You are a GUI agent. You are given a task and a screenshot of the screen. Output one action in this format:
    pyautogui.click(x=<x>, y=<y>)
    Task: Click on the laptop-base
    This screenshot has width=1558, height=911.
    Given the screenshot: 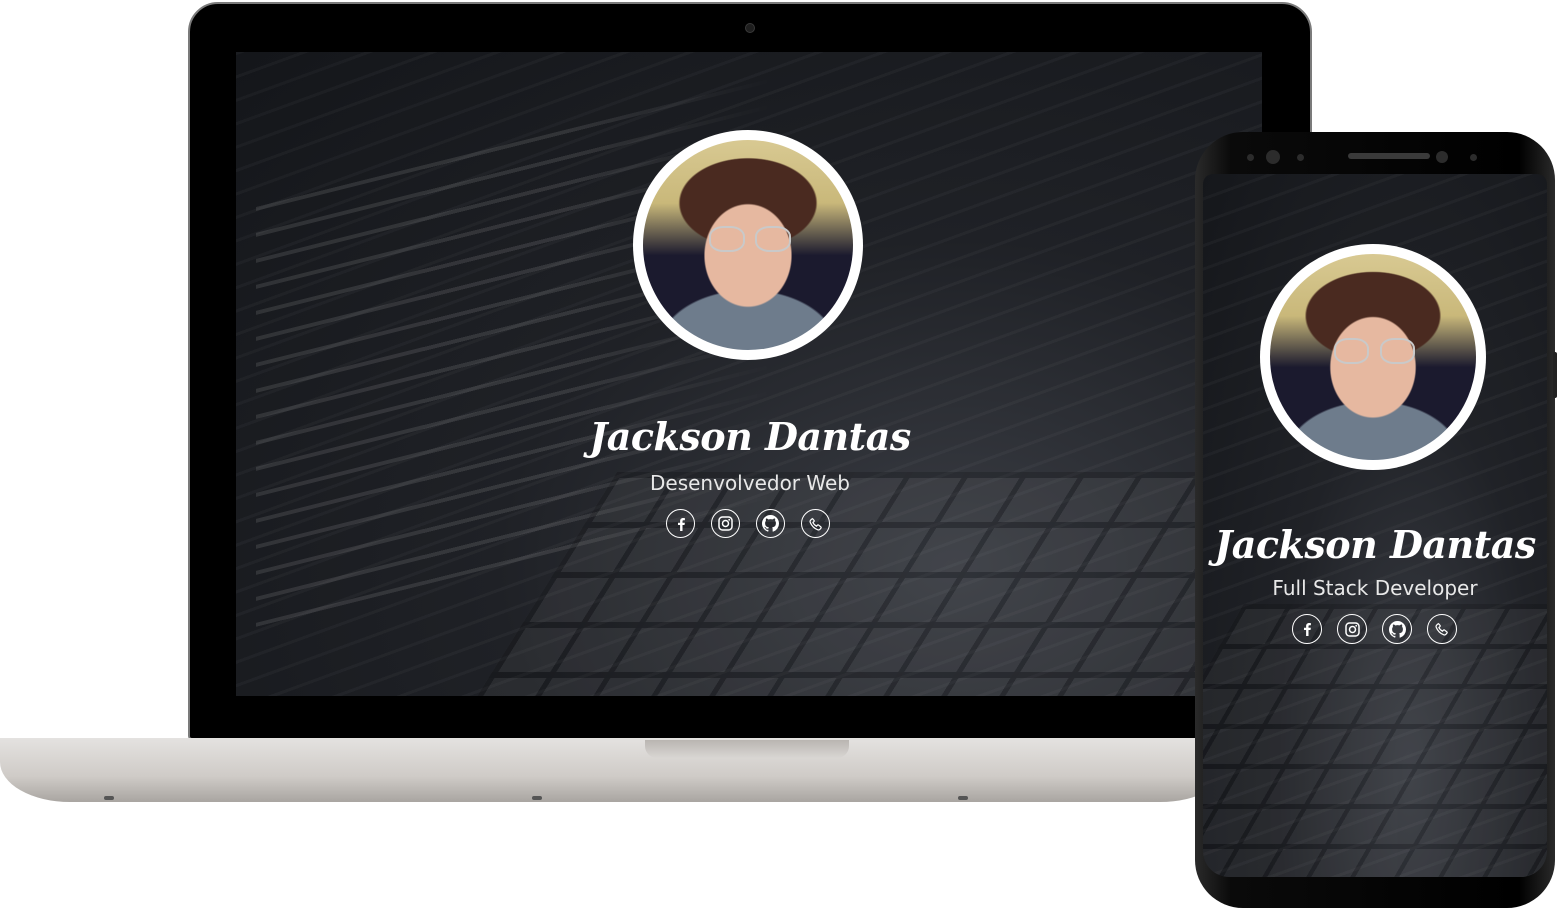 What is the action you would take?
    pyautogui.click(x=615, y=770)
    